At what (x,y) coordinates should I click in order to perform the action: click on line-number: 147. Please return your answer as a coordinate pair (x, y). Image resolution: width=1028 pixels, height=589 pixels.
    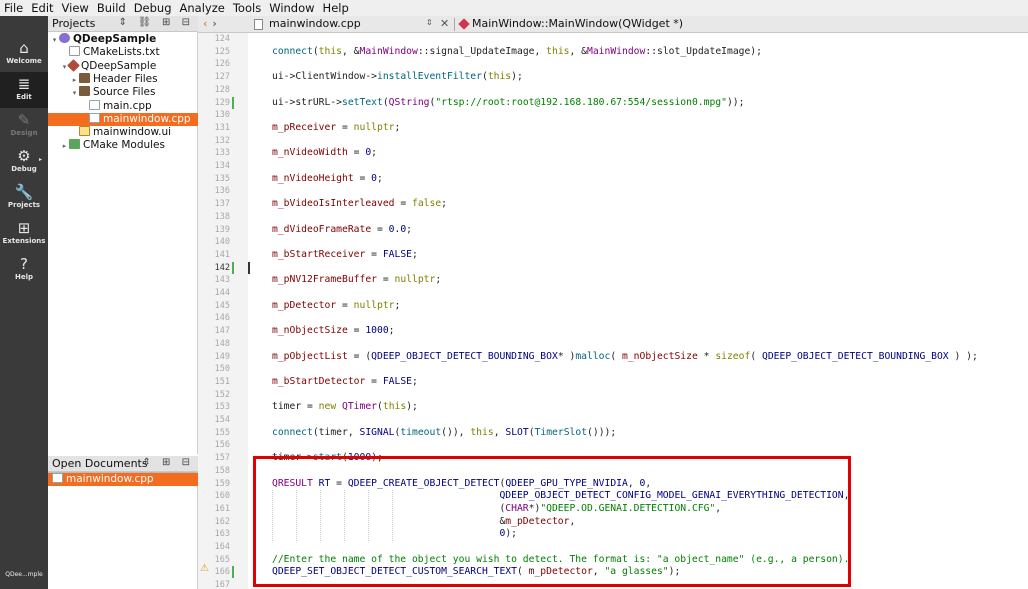
    Looking at the image, I should click on (222, 331).